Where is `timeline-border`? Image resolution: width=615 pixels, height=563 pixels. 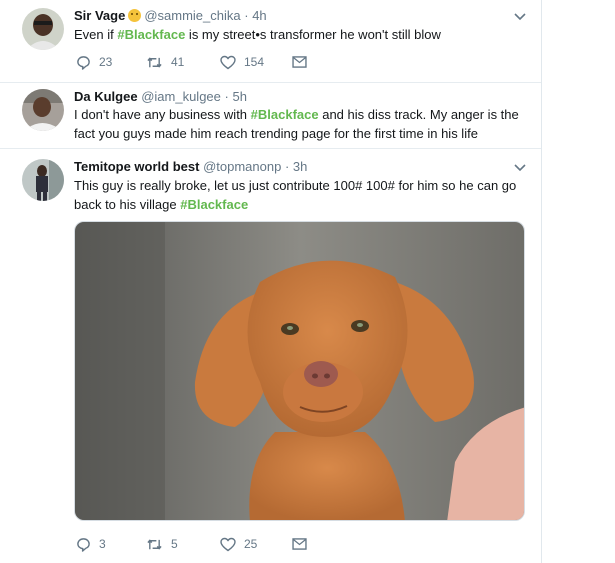 timeline-border is located at coordinates (541, 281).